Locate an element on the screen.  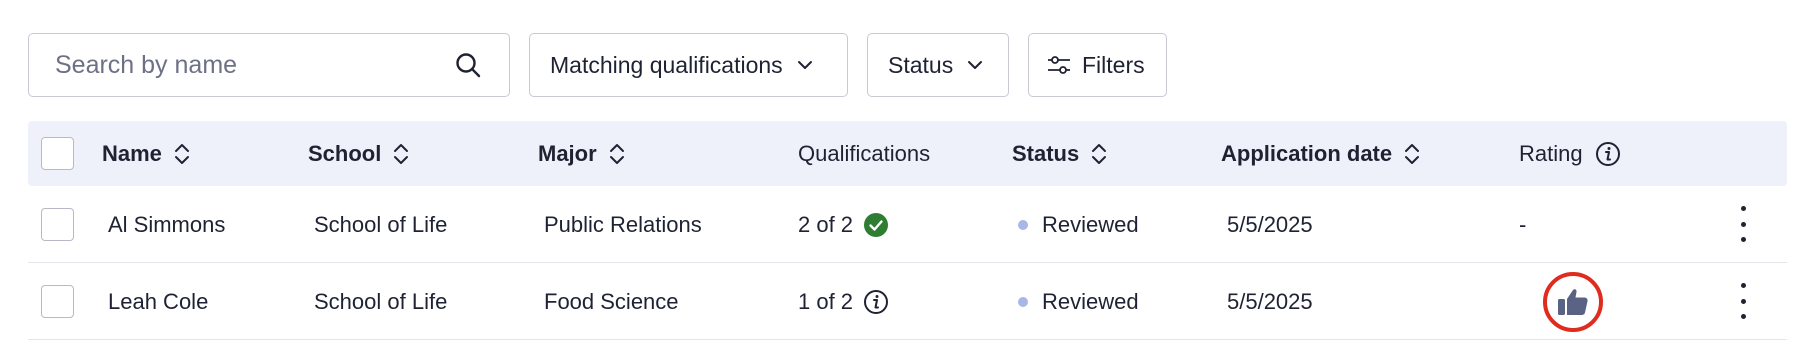
search-icon is located at coordinates (468, 65).